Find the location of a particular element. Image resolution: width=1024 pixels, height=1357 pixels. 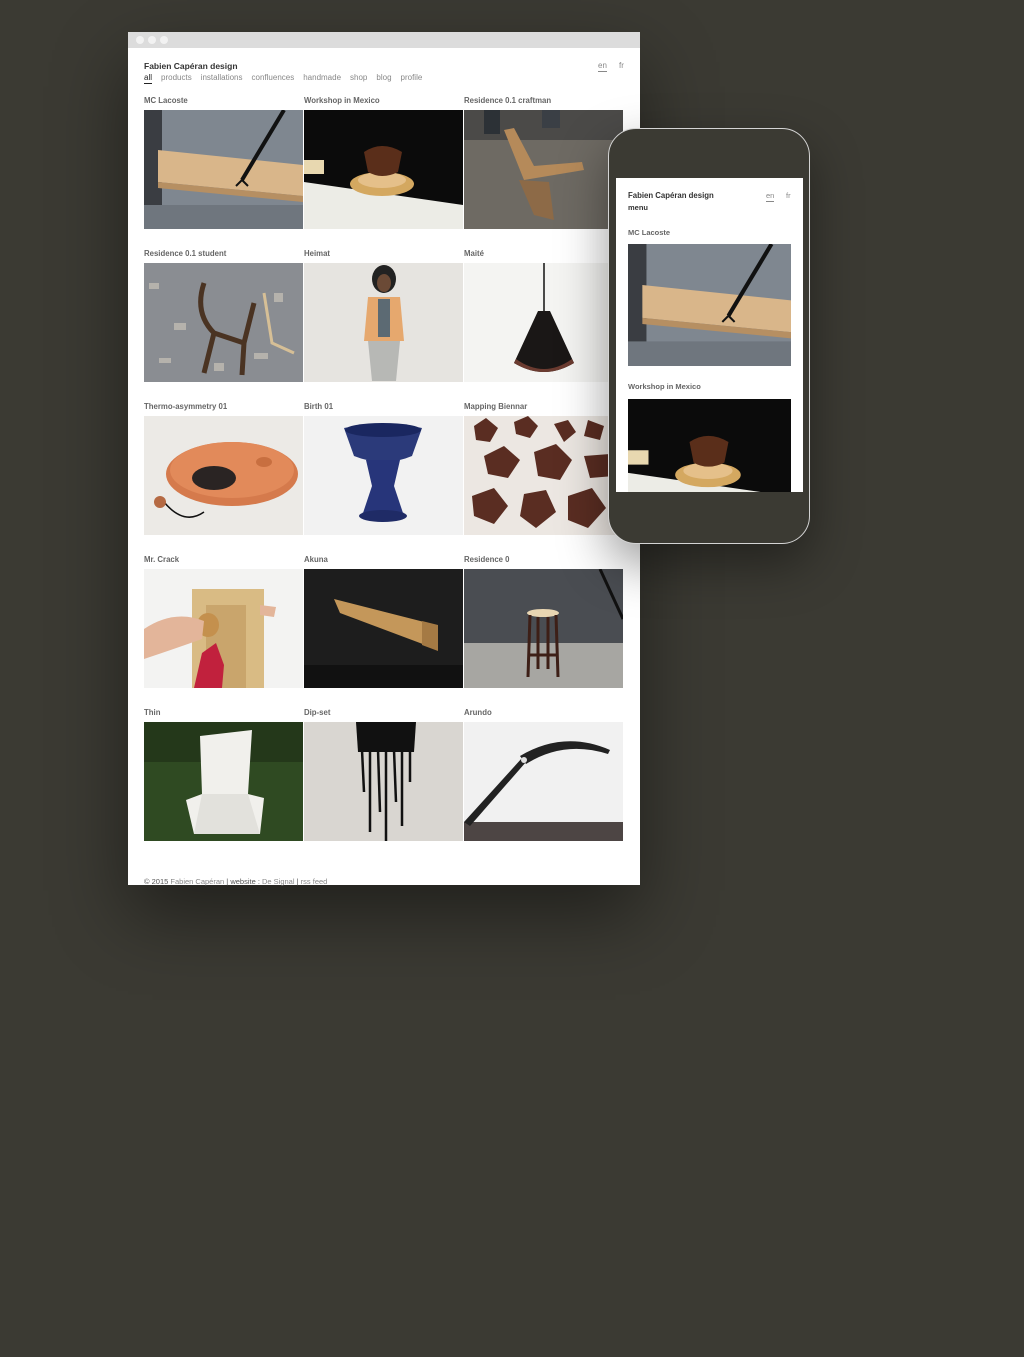

project-card: Dip-set is located at coordinates (383, 774).